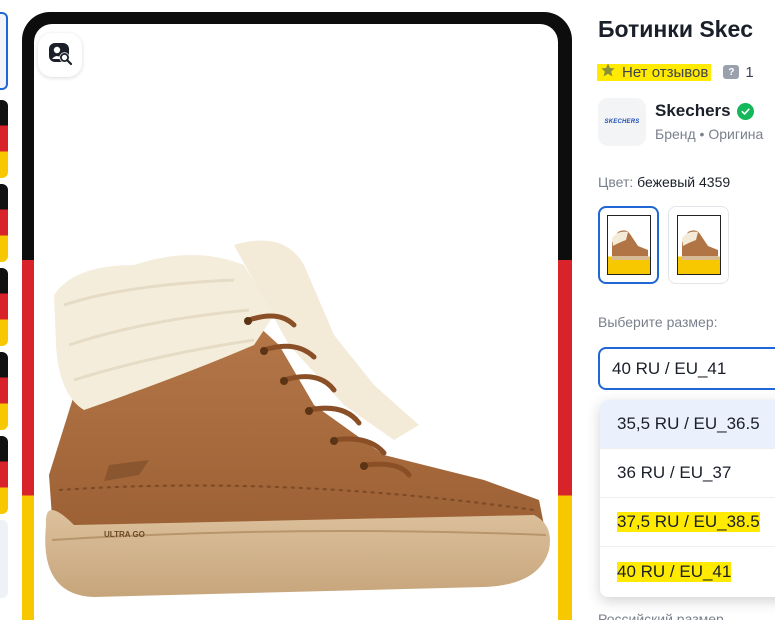 This screenshot has height=620, width=775. I want to click on size-option: 40 RU / EU_41, so click(687, 571).